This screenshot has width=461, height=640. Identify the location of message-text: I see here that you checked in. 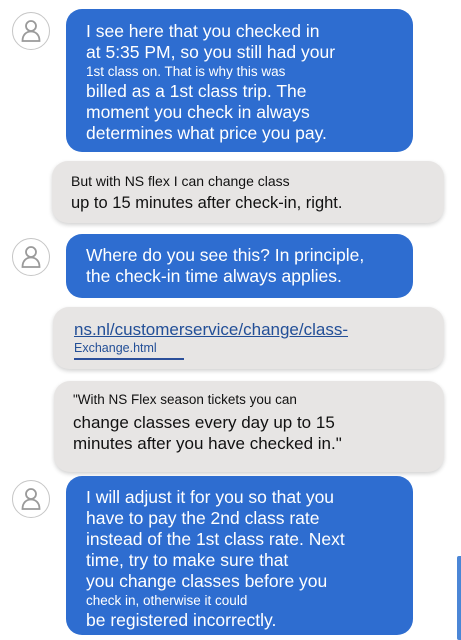
(203, 31).